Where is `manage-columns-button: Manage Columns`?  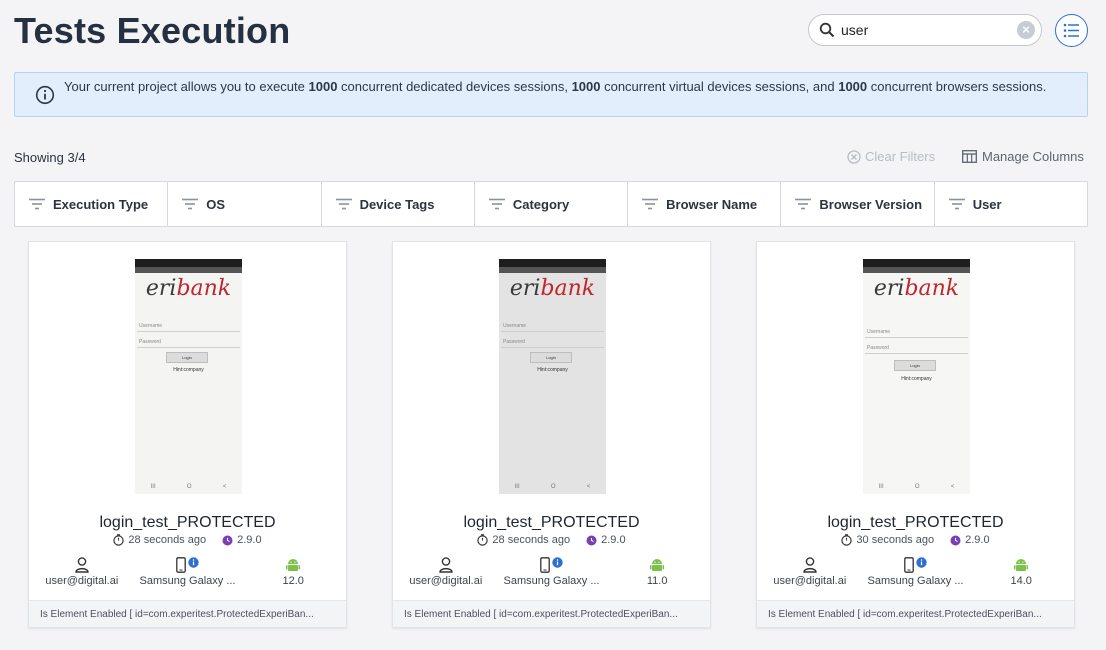
manage-columns-button: Manage Columns is located at coordinates (1023, 156).